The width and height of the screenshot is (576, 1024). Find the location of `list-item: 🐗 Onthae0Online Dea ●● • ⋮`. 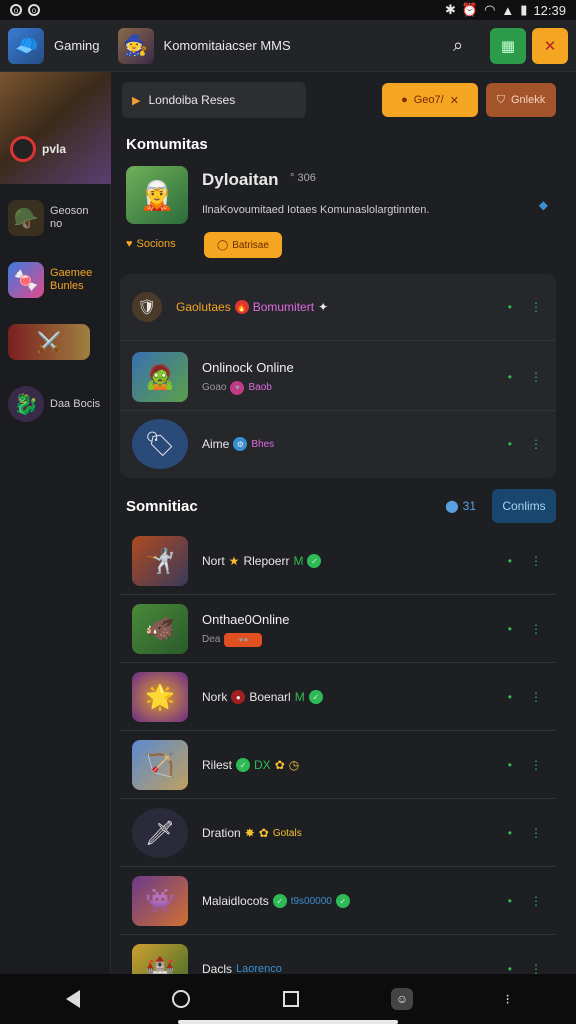

list-item: 🐗 Onthae0Online Dea ●● • ⋮ is located at coordinates (338, 629).